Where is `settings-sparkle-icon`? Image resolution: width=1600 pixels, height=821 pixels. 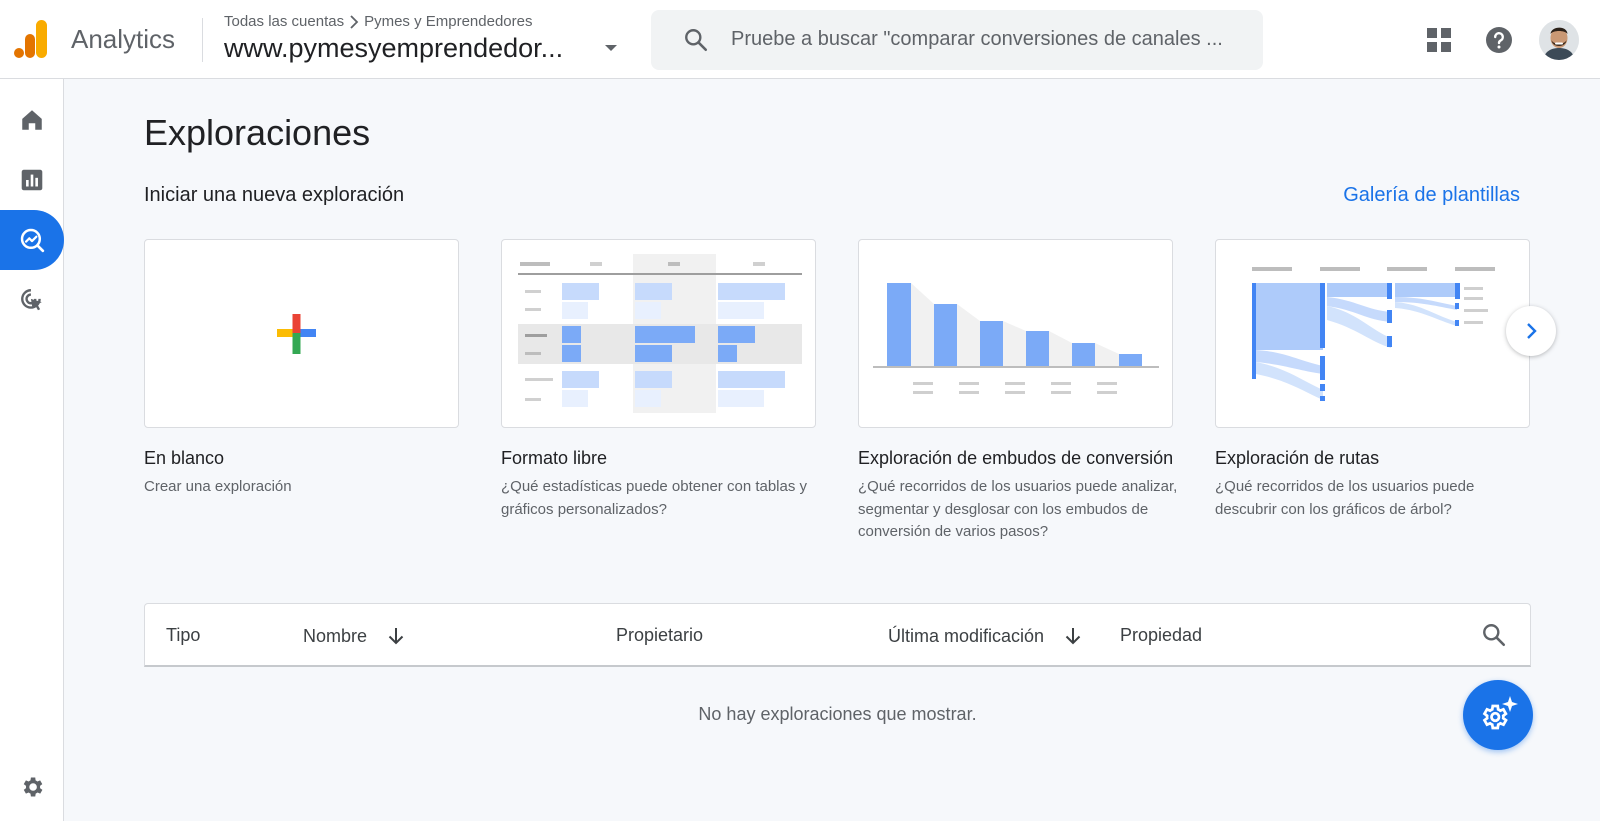
settings-sparkle-icon is located at coordinates (1500, 713).